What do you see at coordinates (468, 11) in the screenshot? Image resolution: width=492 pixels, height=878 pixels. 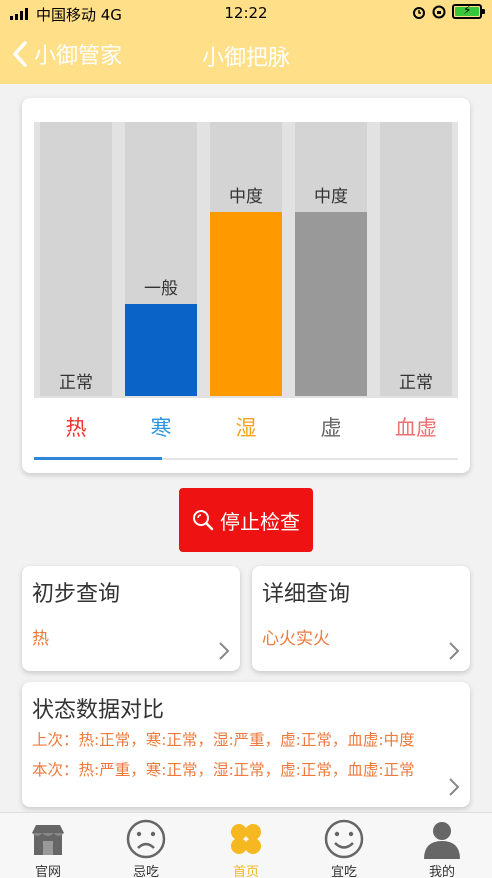 I see `battery-icon: ⚡` at bounding box center [468, 11].